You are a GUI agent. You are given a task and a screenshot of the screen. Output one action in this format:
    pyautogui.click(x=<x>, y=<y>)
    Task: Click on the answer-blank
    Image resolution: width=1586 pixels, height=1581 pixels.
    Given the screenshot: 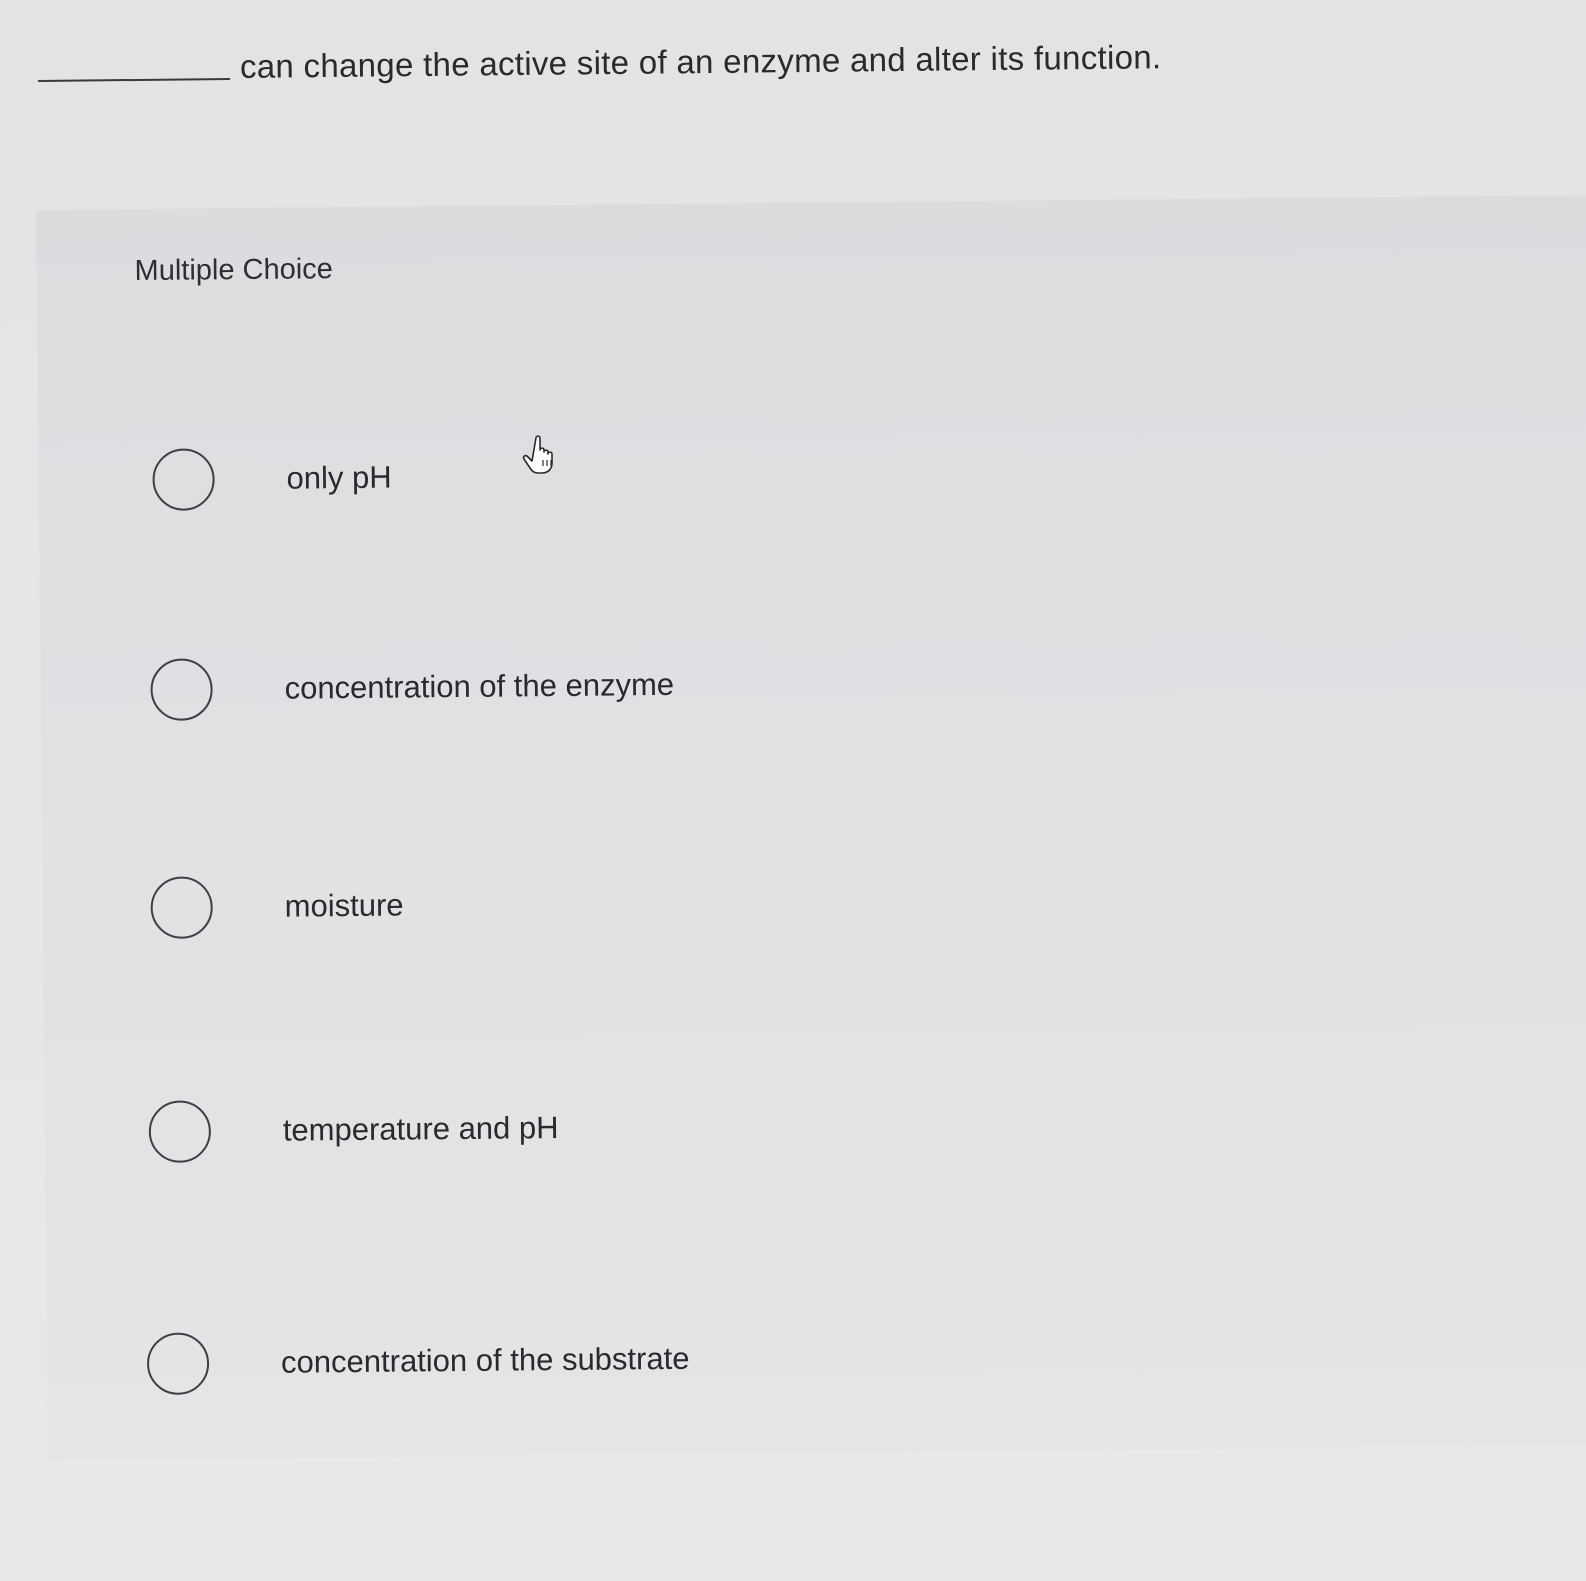 What is the action you would take?
    pyautogui.click(x=134, y=79)
    